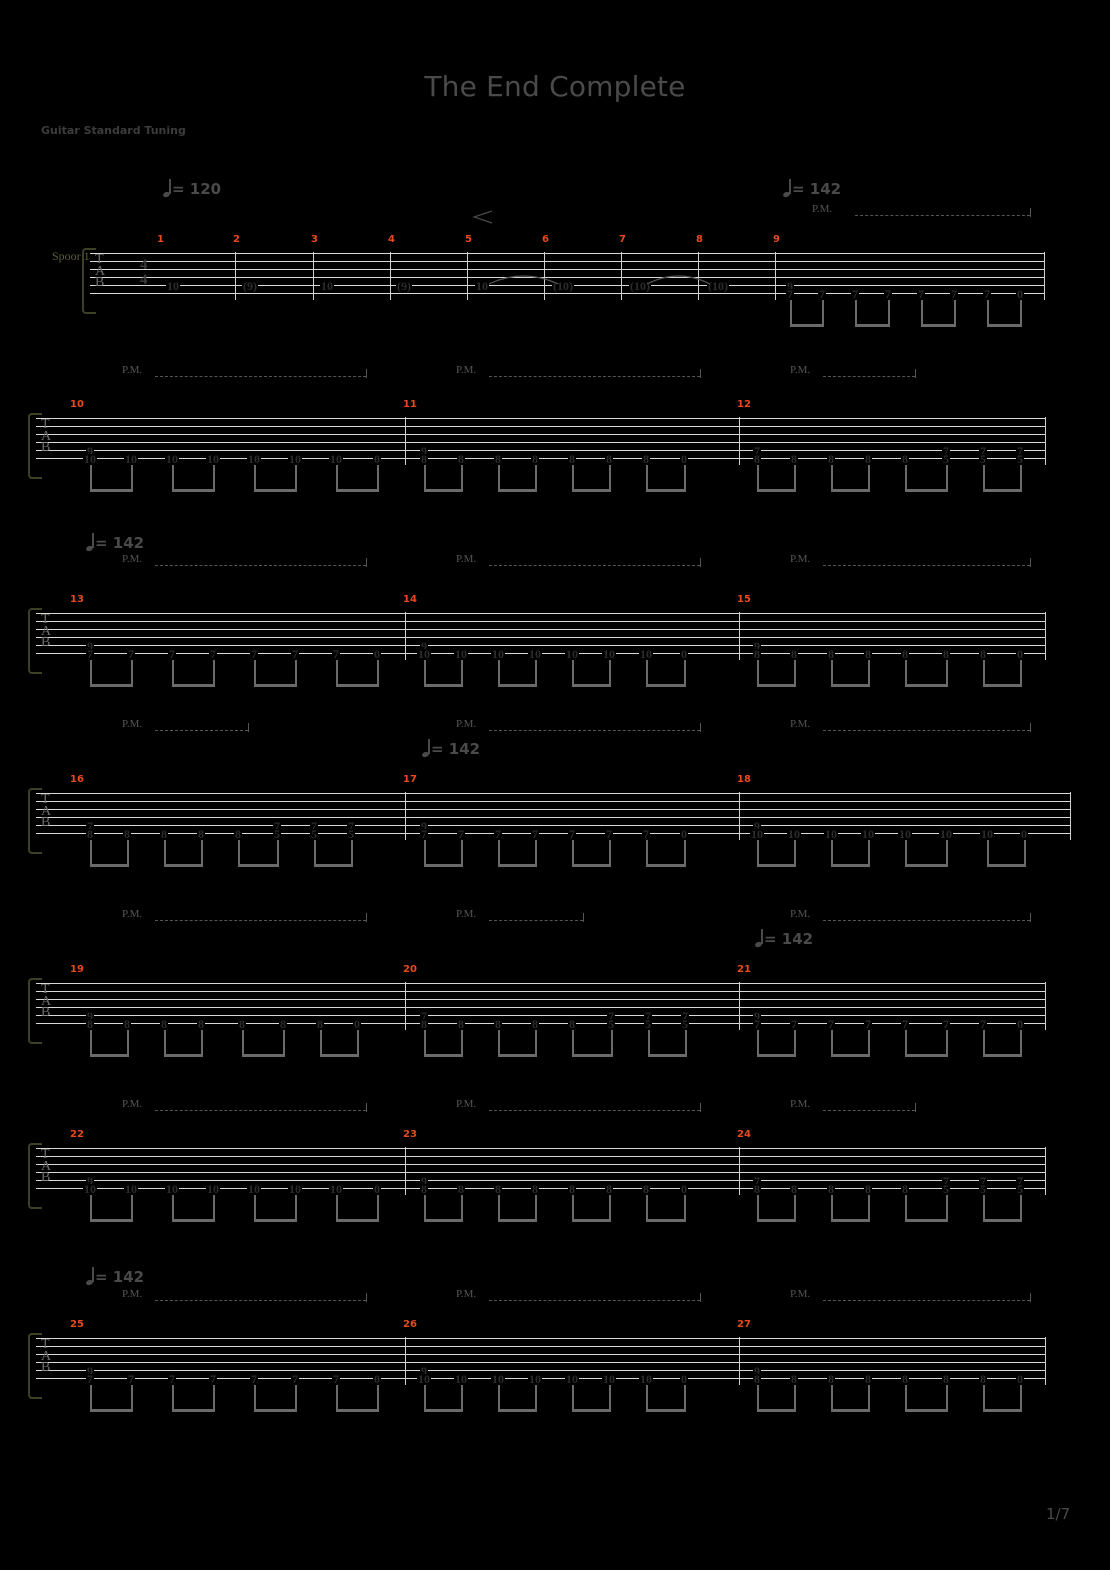 The width and height of the screenshot is (1110, 1570). Describe the element at coordinates (410, 599) in the screenshot. I see `measure-number: 14` at that location.